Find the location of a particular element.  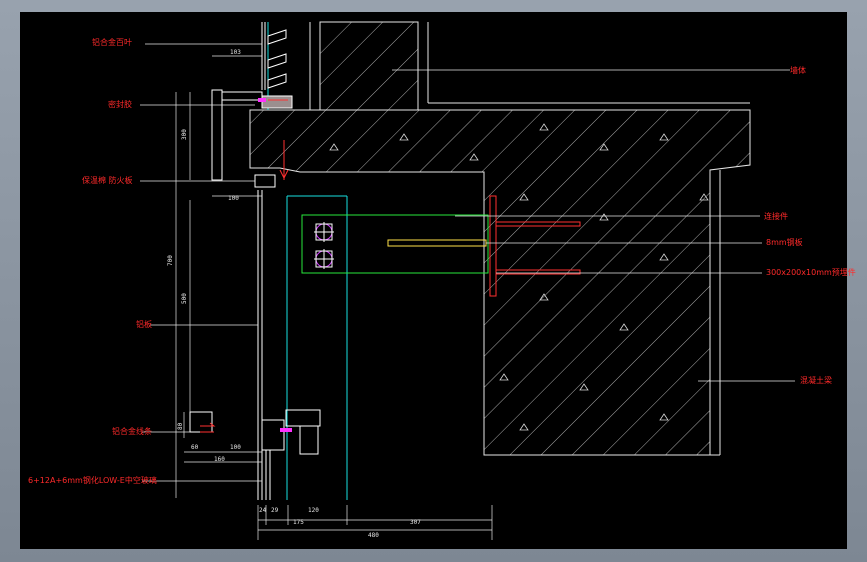

dim-160: 160 is located at coordinates (219, 459).